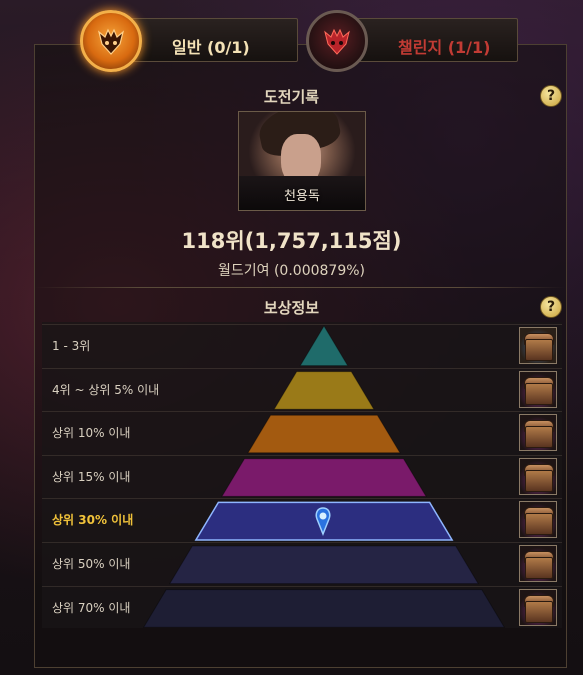 This screenshot has height=675, width=583. I want to click on reward-tier-label: 1 - 3위, so click(71, 346).